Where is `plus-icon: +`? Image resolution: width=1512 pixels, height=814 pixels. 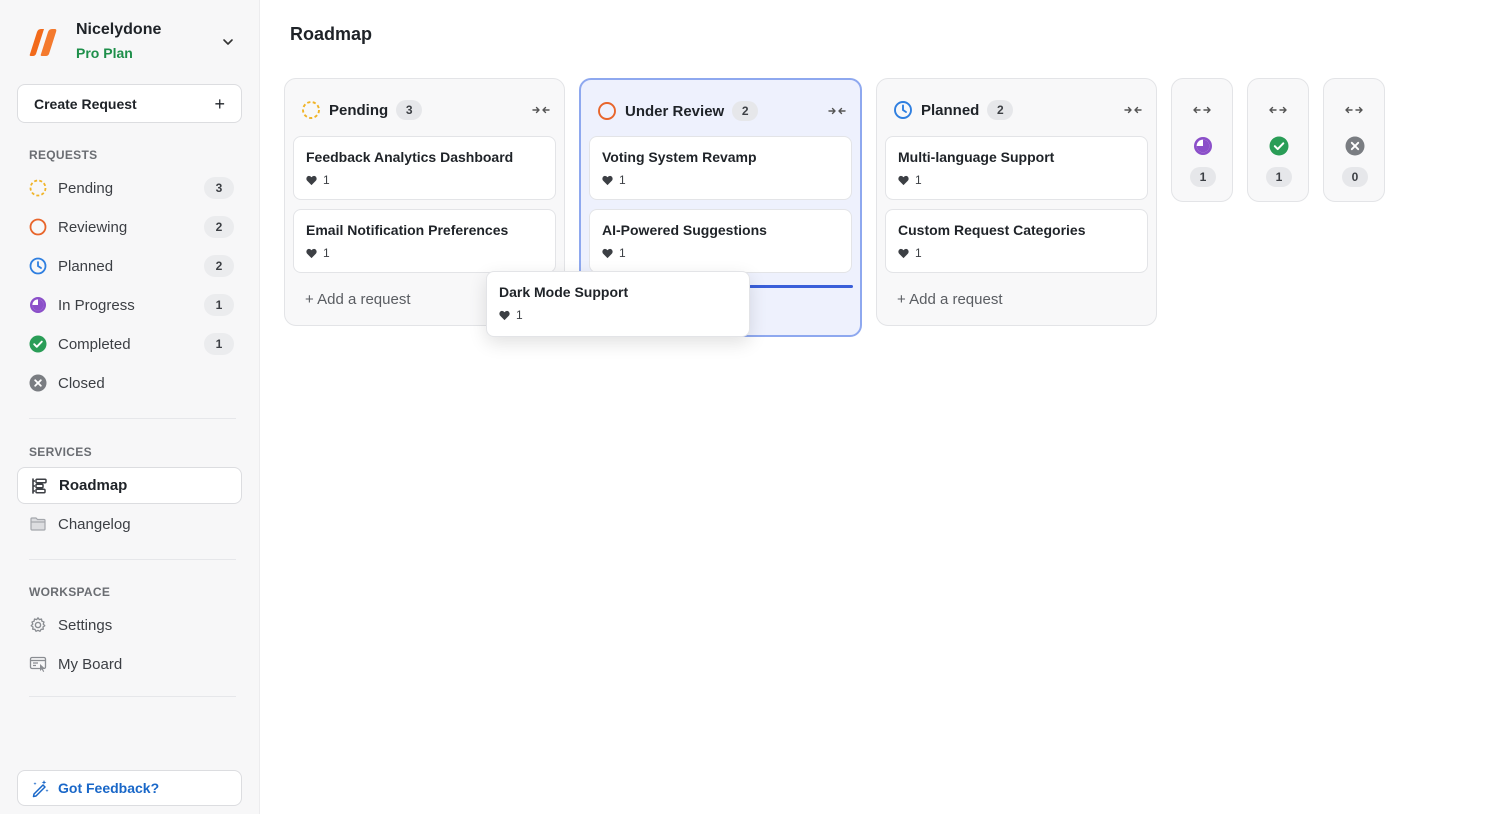
plus-icon: + is located at coordinates (219, 103).